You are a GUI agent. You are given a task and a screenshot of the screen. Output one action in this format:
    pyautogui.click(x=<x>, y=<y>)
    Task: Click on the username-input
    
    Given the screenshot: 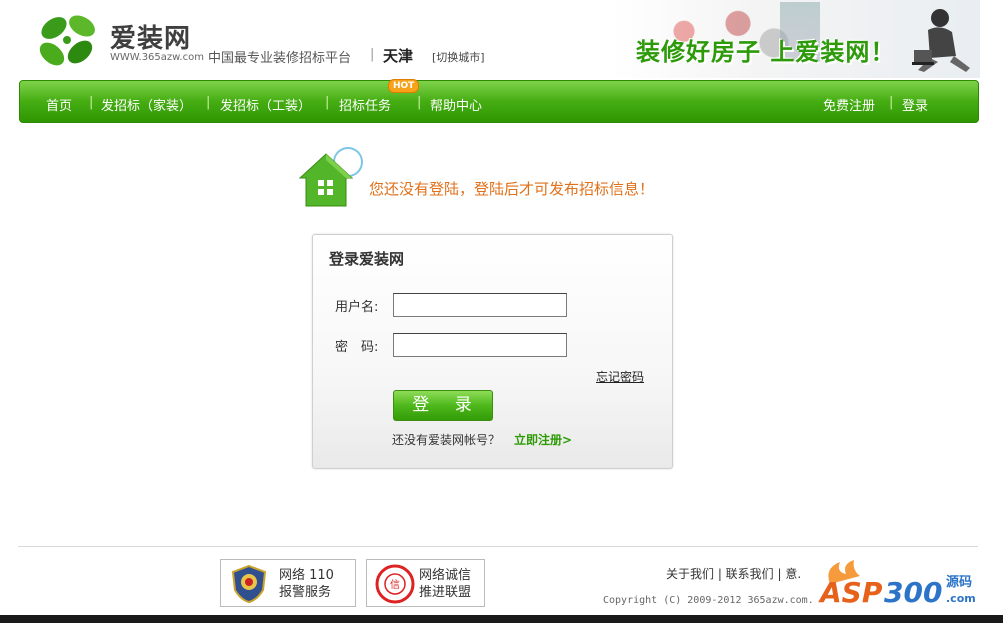 What is the action you would take?
    pyautogui.click(x=480, y=305)
    